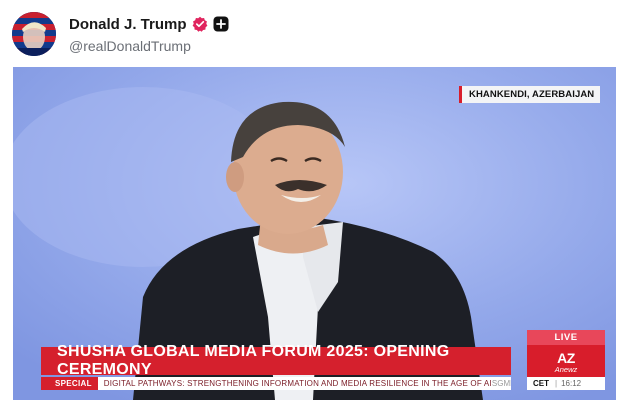 The width and height of the screenshot is (637, 400). Describe the element at coordinates (130, 46) in the screenshot. I see `user-handle: @realDonaldTrump` at that location.